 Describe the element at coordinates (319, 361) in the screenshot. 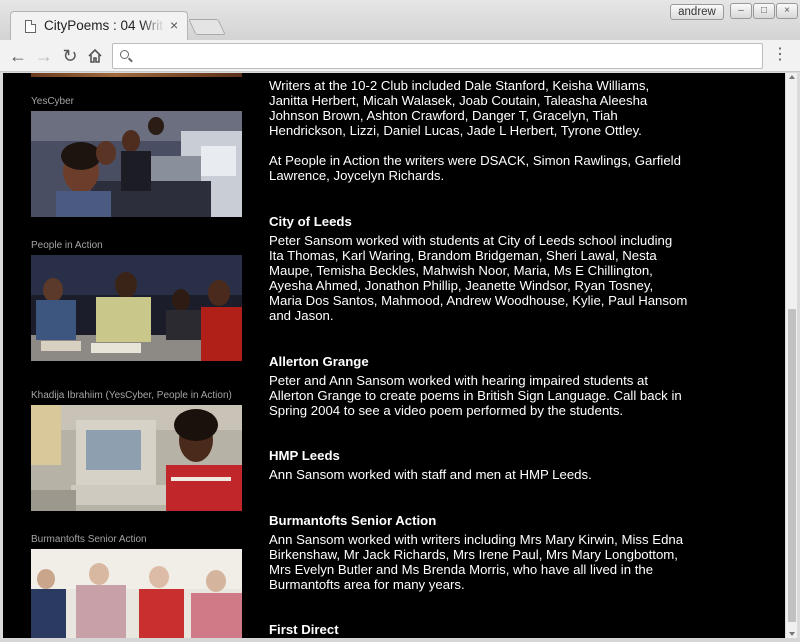

I see `section-heading-allerton-grange: Allerton Grange` at that location.